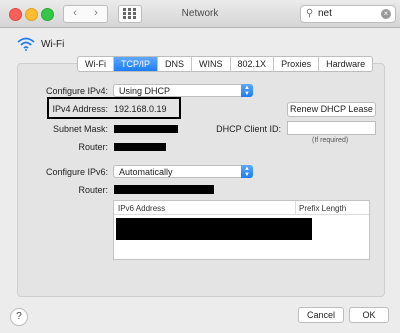 This screenshot has height=333, width=400. What do you see at coordinates (211, 64) in the screenshot?
I see `tab-wins: WINS` at bounding box center [211, 64].